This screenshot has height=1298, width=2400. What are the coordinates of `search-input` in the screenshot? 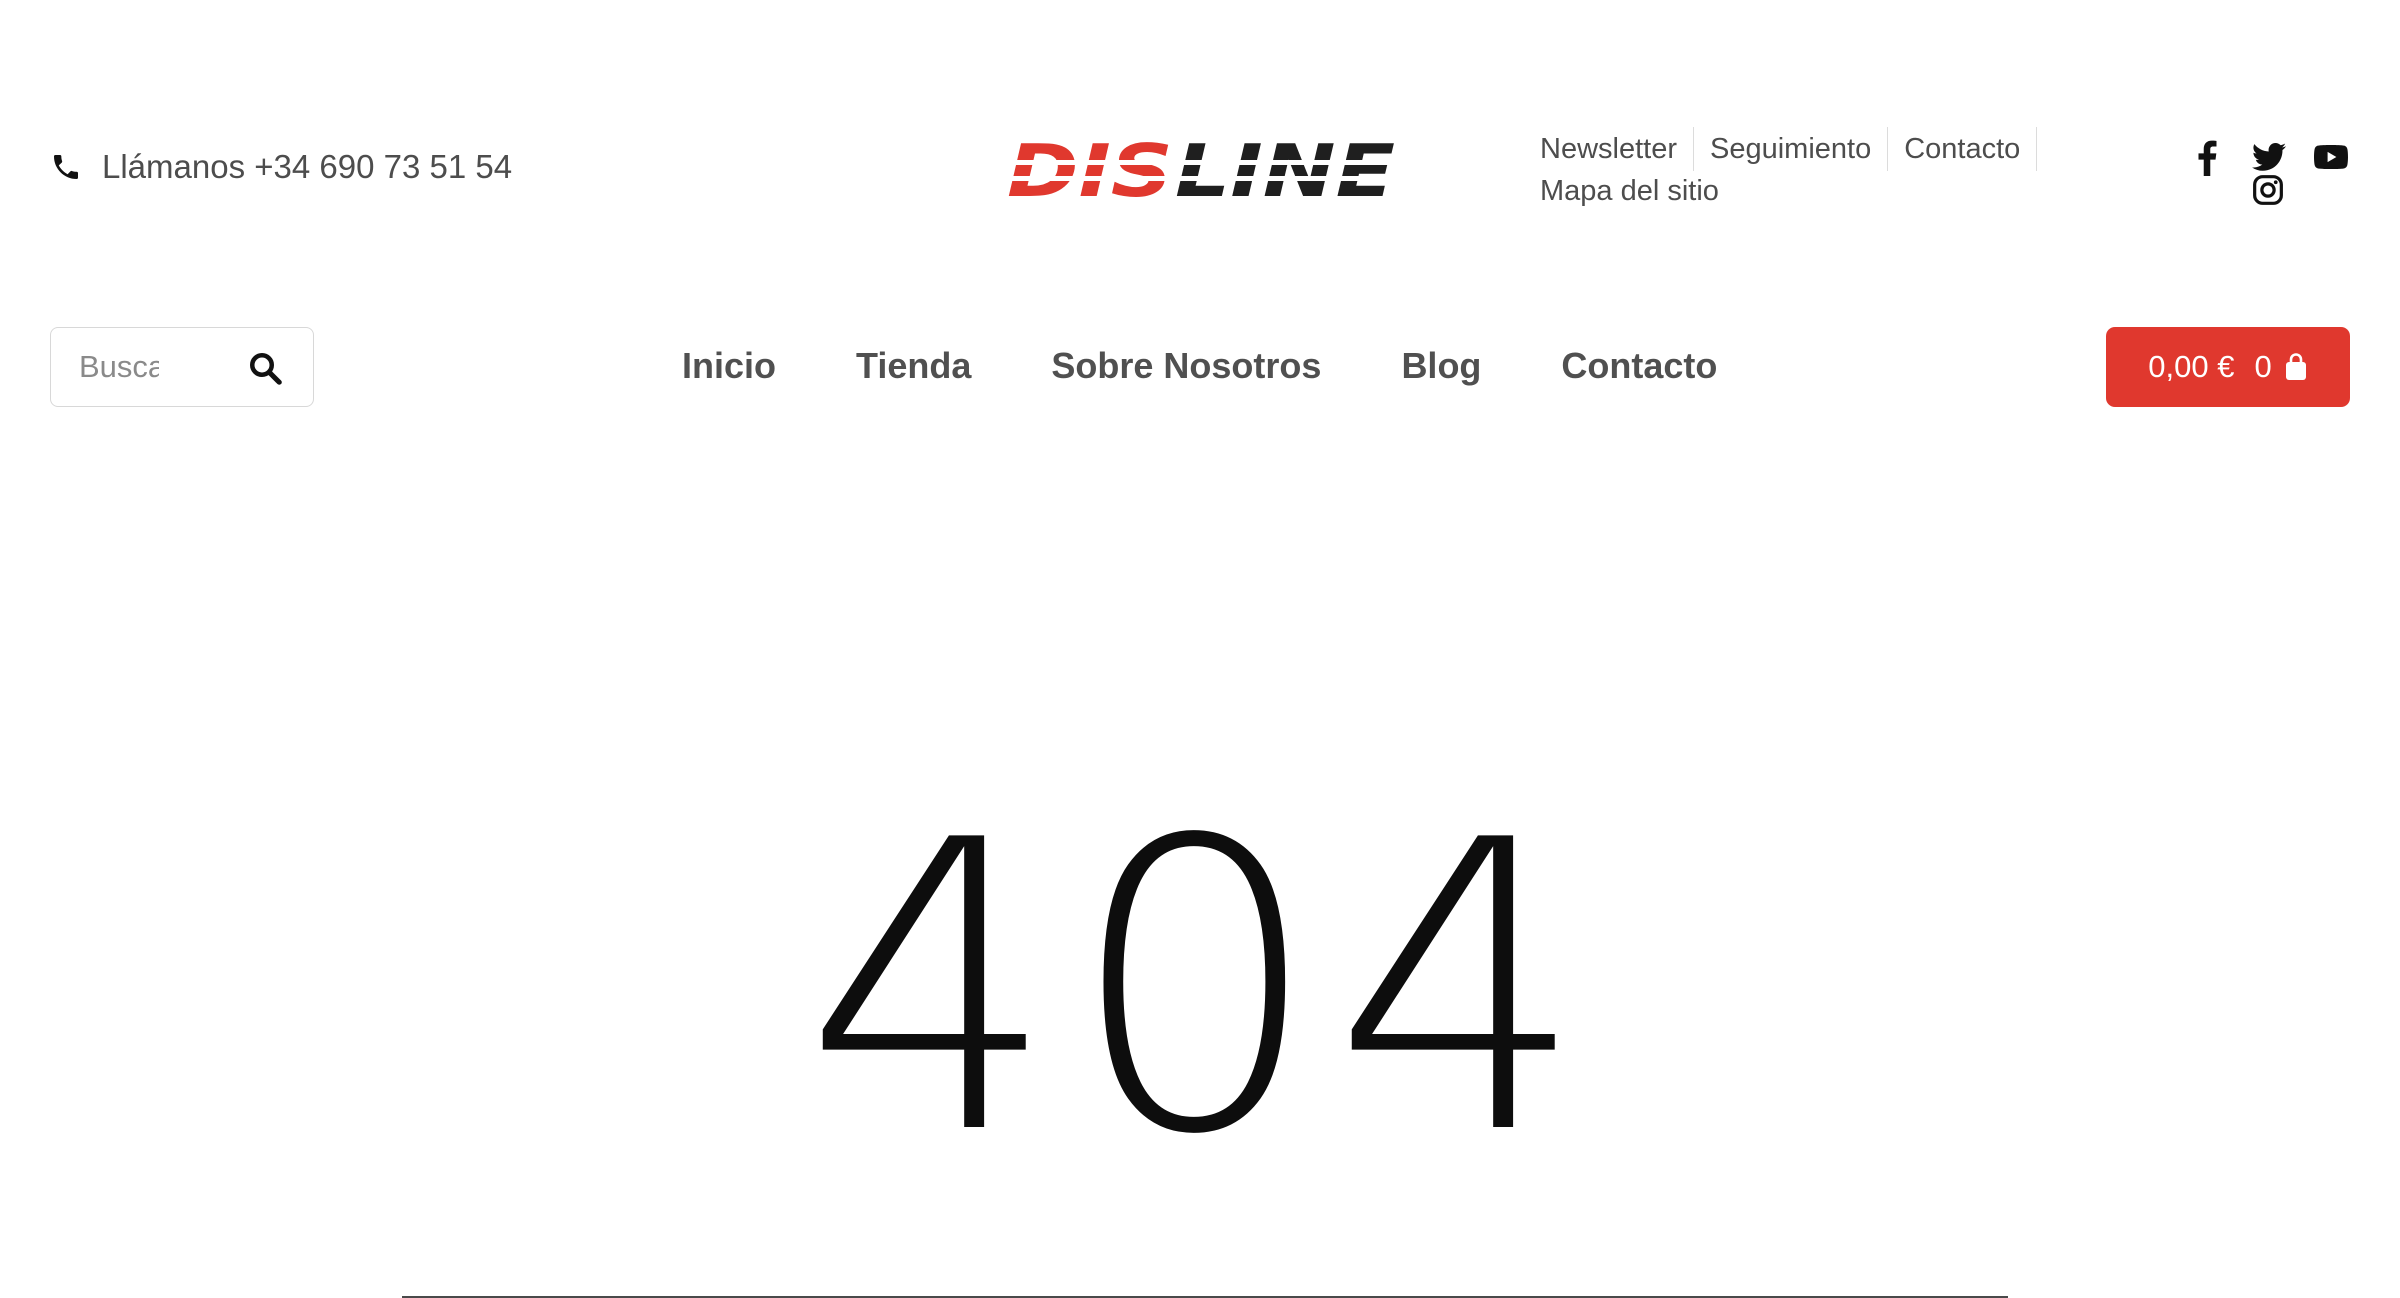 It's located at (119, 367).